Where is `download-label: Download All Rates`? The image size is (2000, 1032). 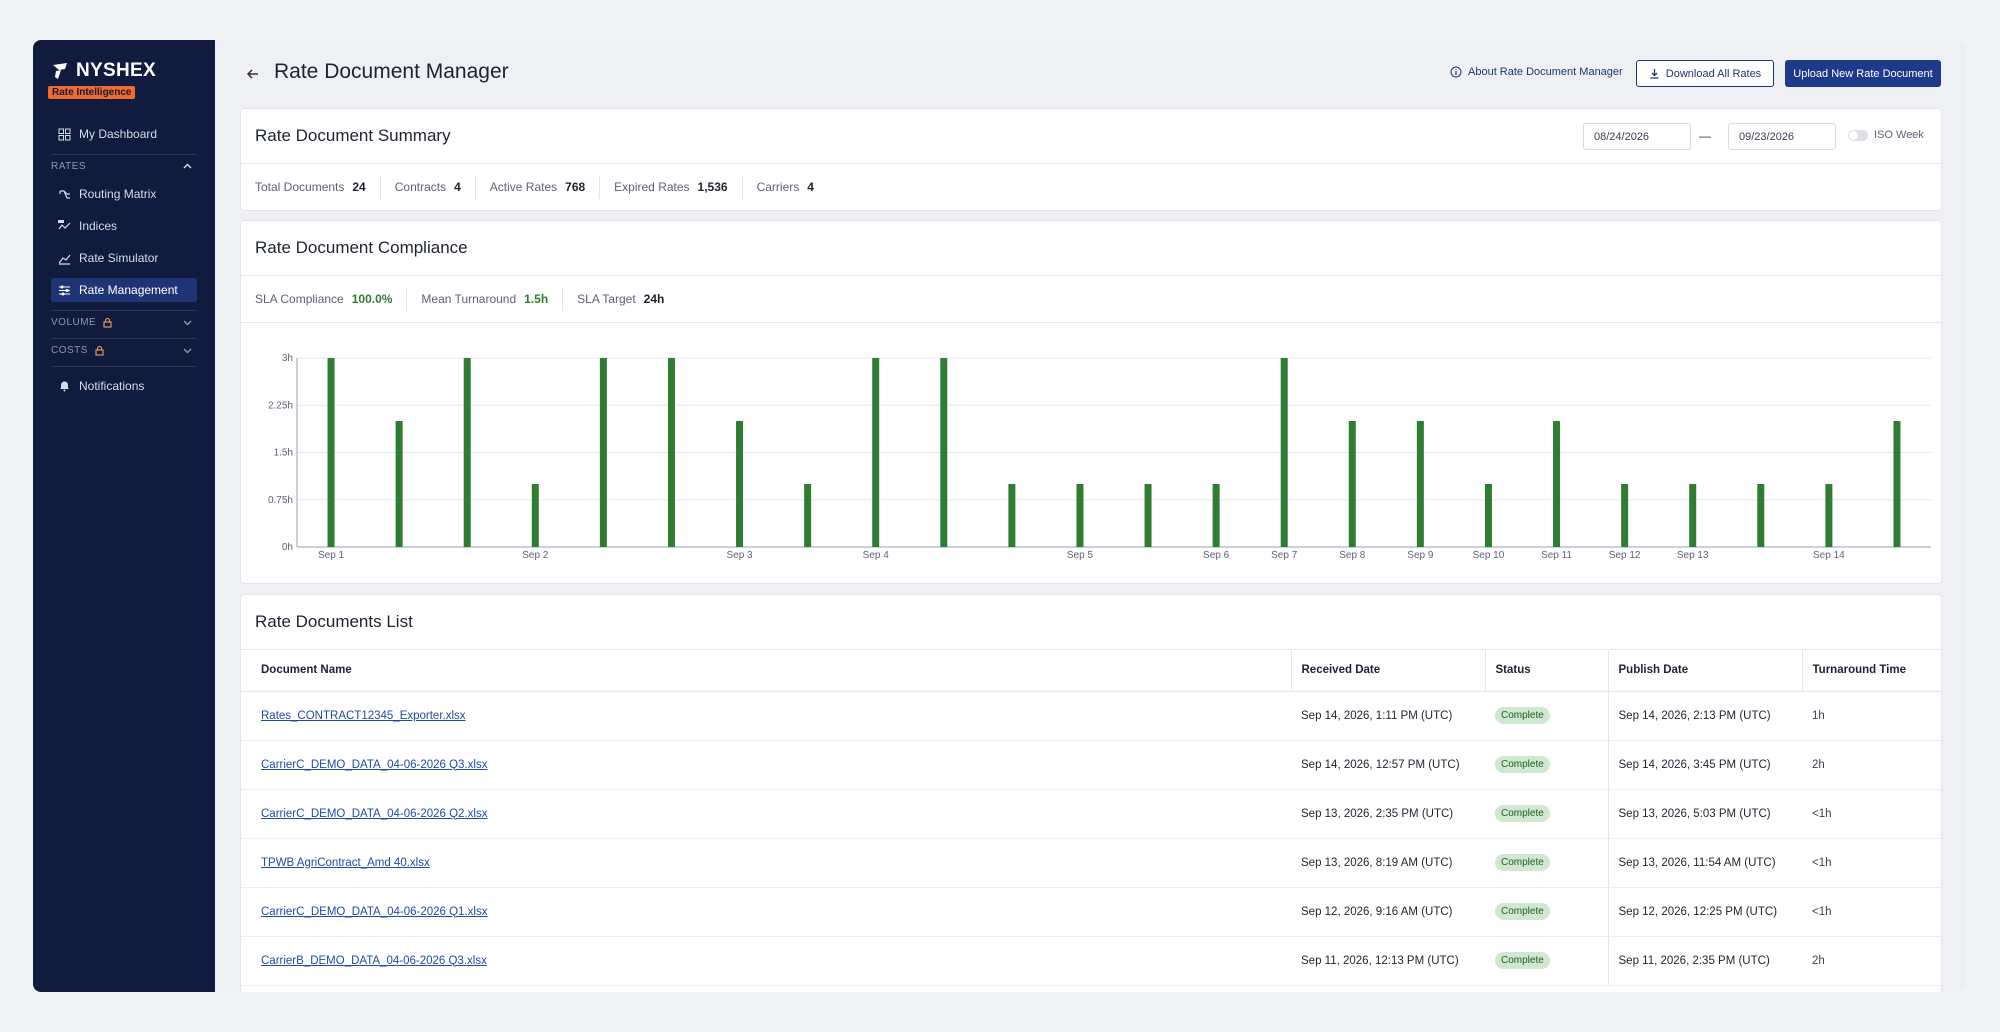 download-label: Download All Rates is located at coordinates (1713, 73).